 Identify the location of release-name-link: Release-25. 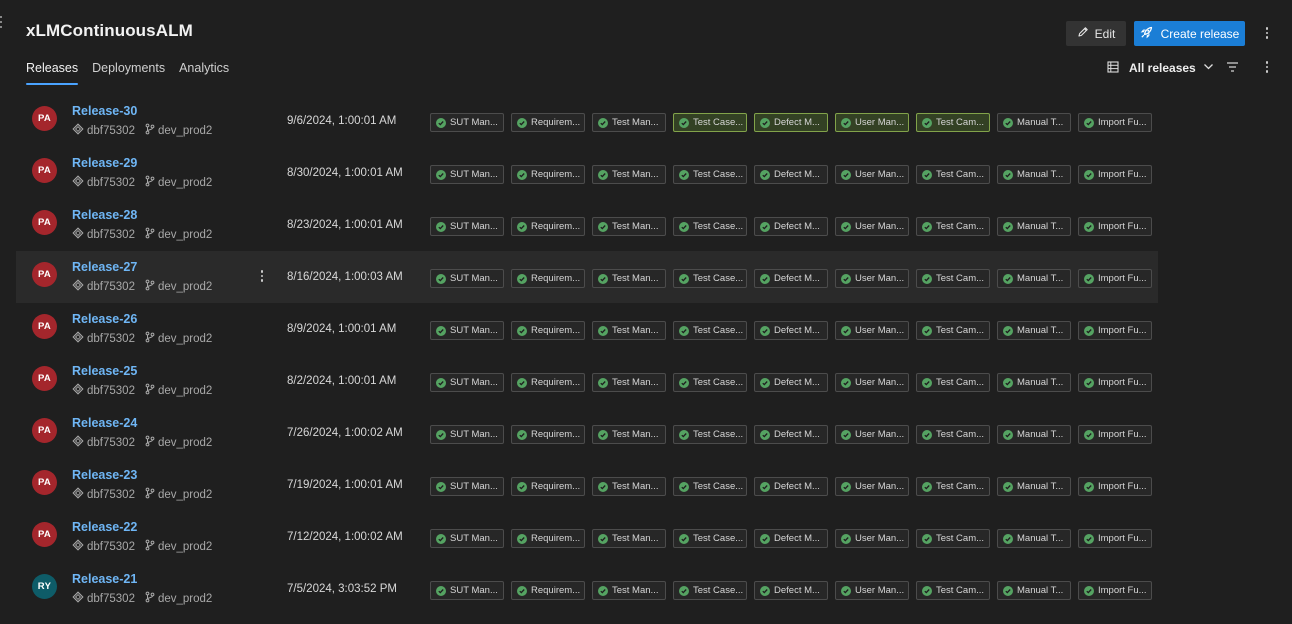
(104, 371).